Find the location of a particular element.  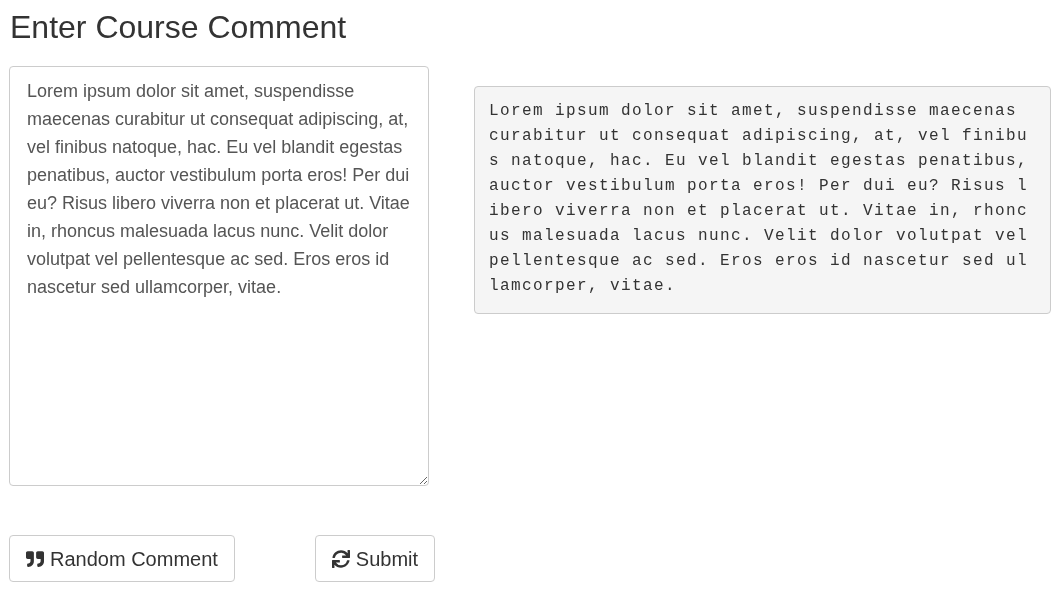

page-title: Enter Course Comment is located at coordinates (178, 27).